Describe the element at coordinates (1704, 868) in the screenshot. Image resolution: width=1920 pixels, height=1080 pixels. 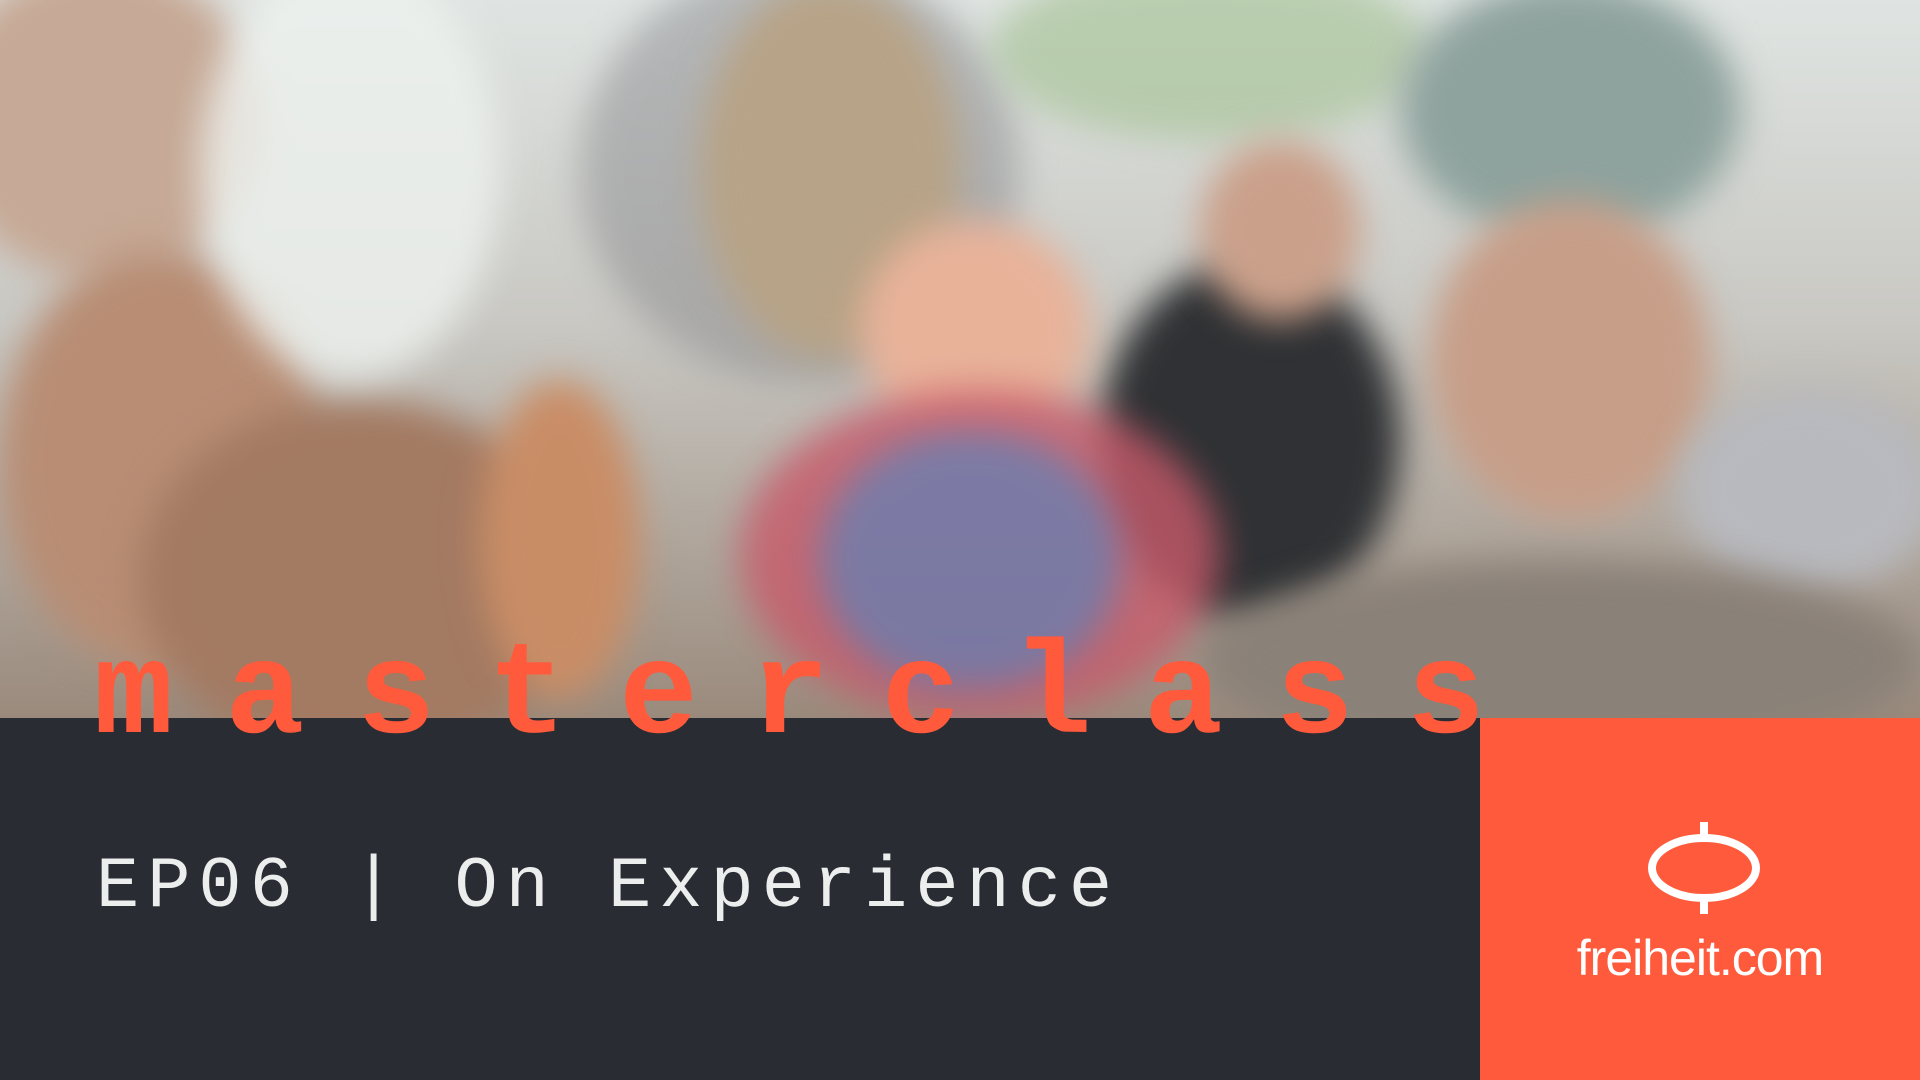
I see `freiheit-logo-icon` at that location.